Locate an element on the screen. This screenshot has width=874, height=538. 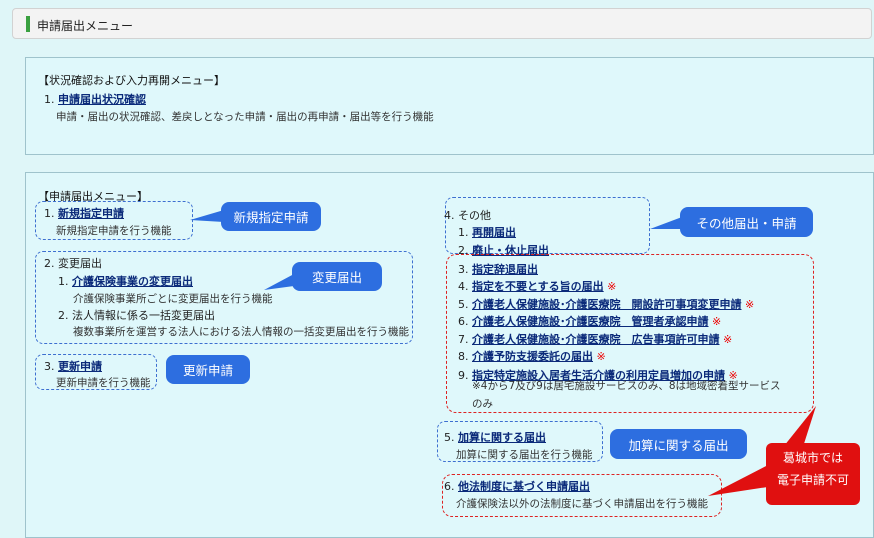
renewal-link: 更新申請 is located at coordinates (80, 366).